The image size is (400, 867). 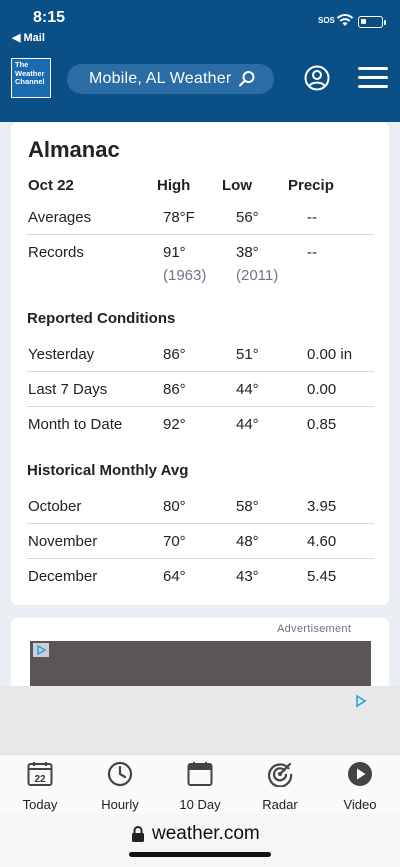 What do you see at coordinates (138, 834) in the screenshot?
I see `lock-icon` at bounding box center [138, 834].